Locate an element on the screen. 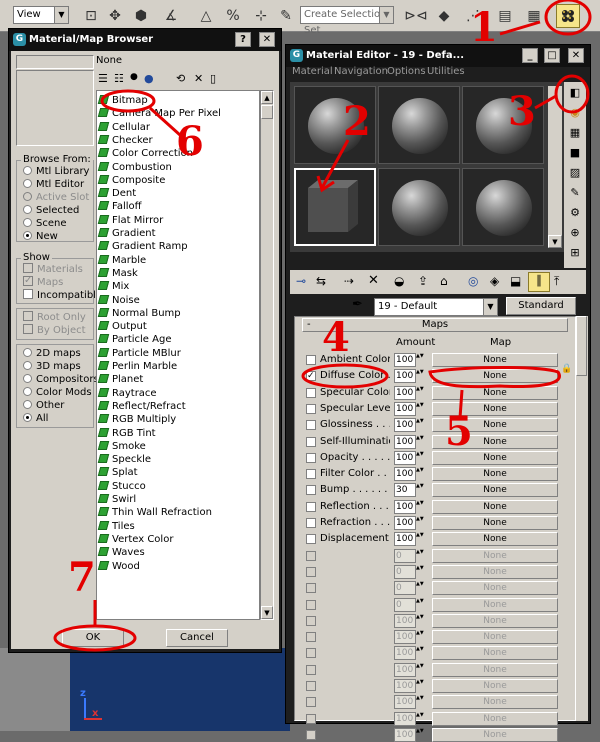  map-item: Combustion is located at coordinates (134, 167).